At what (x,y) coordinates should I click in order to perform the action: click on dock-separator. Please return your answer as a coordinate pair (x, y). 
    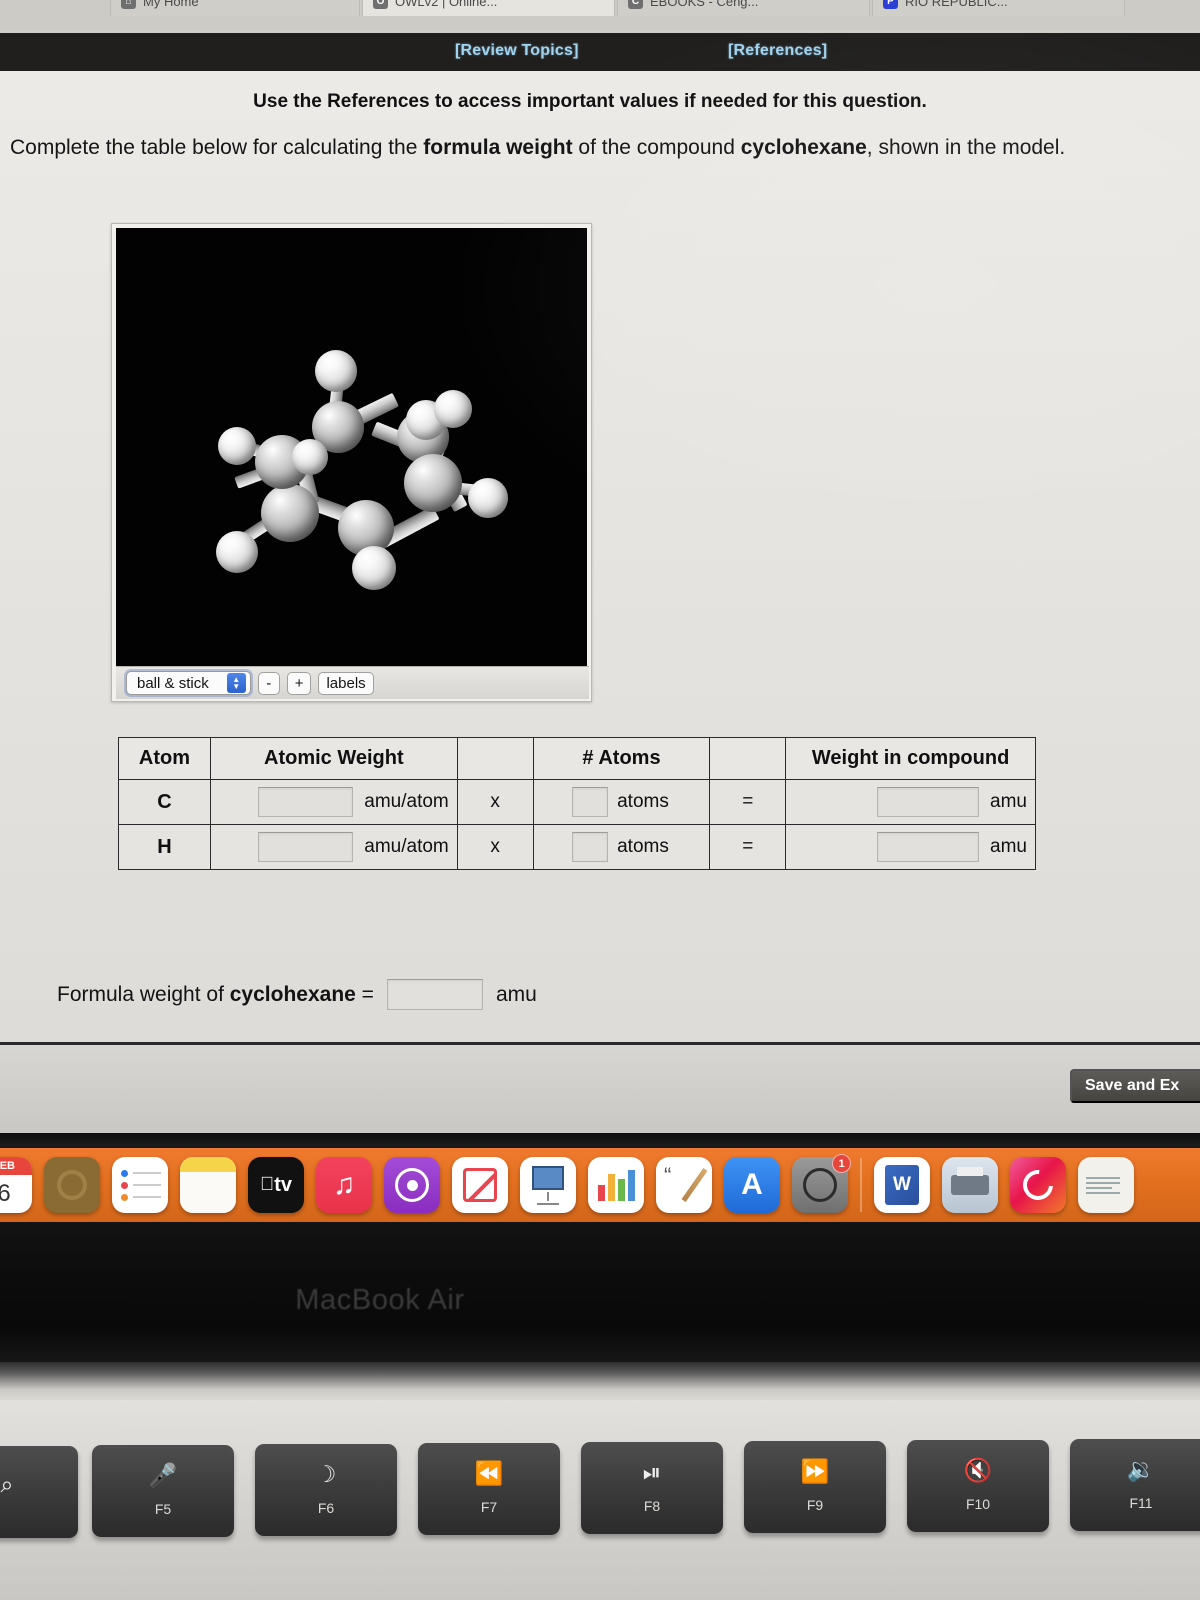
    Looking at the image, I should click on (861, 1185).